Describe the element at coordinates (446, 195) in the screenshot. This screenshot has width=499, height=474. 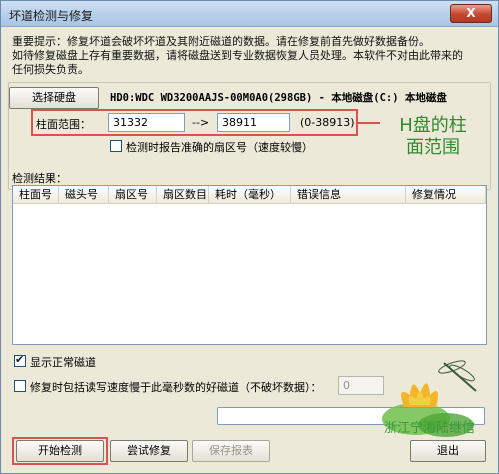
I see `column-header: 修复情况` at that location.